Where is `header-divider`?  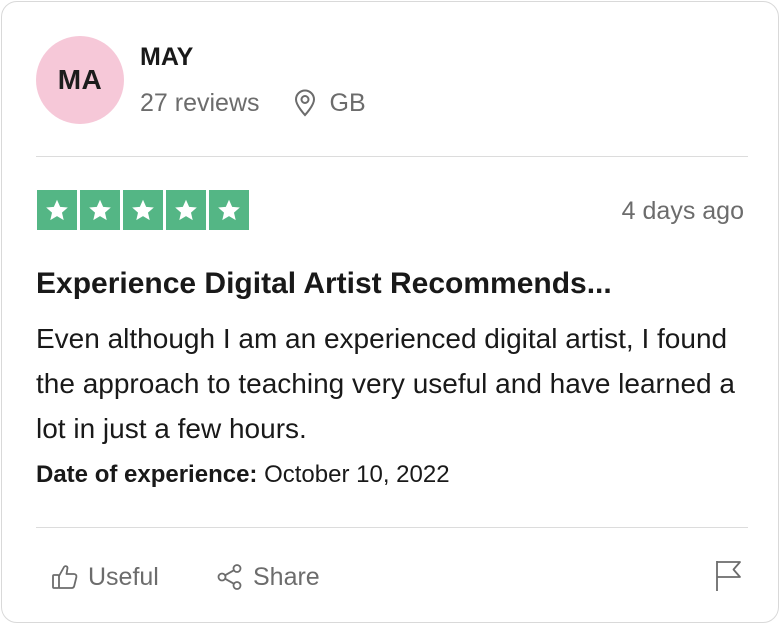
header-divider is located at coordinates (392, 156).